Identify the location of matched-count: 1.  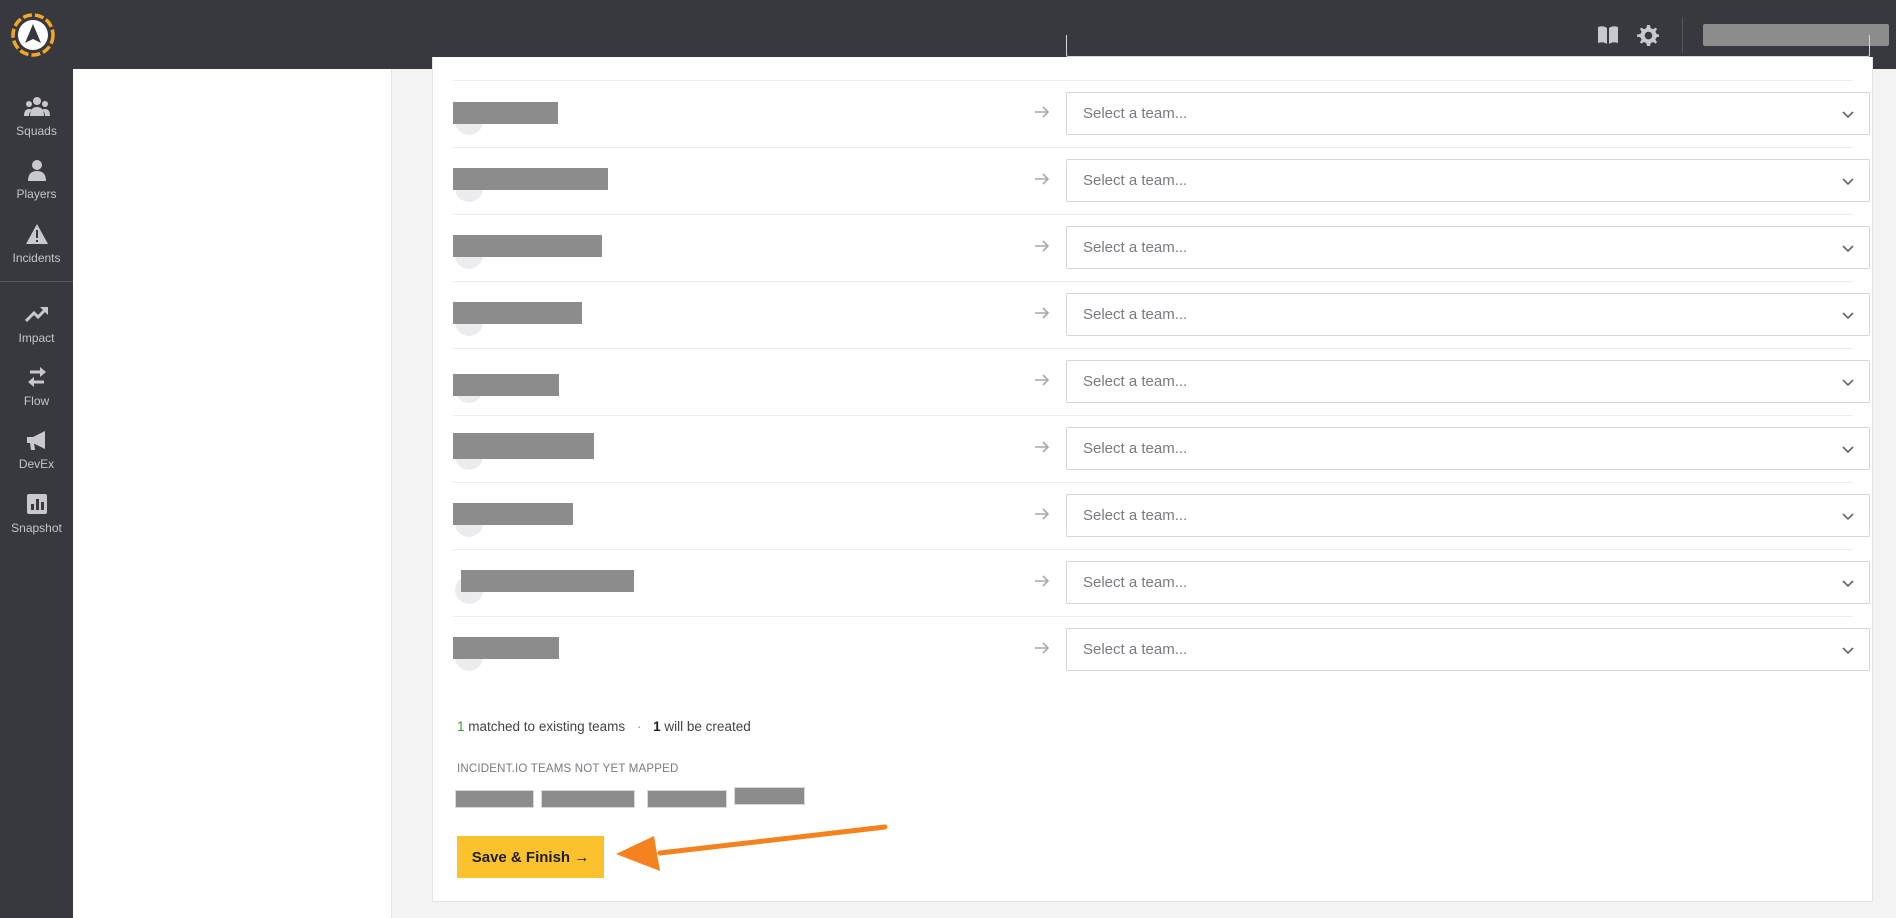
(461, 726).